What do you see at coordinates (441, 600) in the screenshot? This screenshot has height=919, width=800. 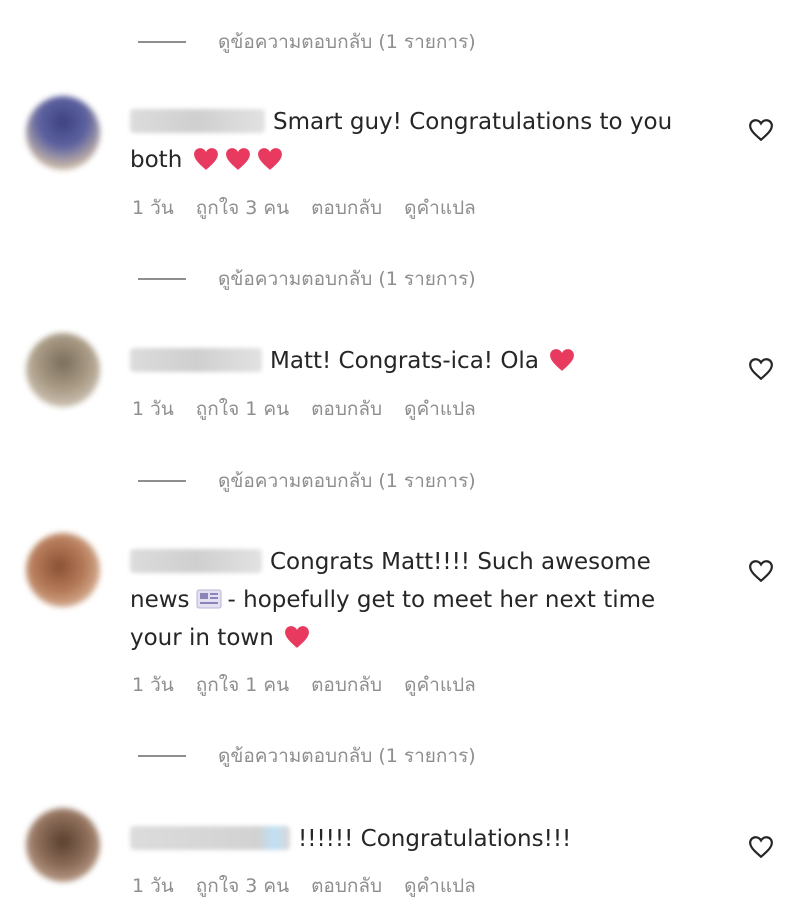 I see `comment-text-line: - hopefully get to meet her next time` at bounding box center [441, 600].